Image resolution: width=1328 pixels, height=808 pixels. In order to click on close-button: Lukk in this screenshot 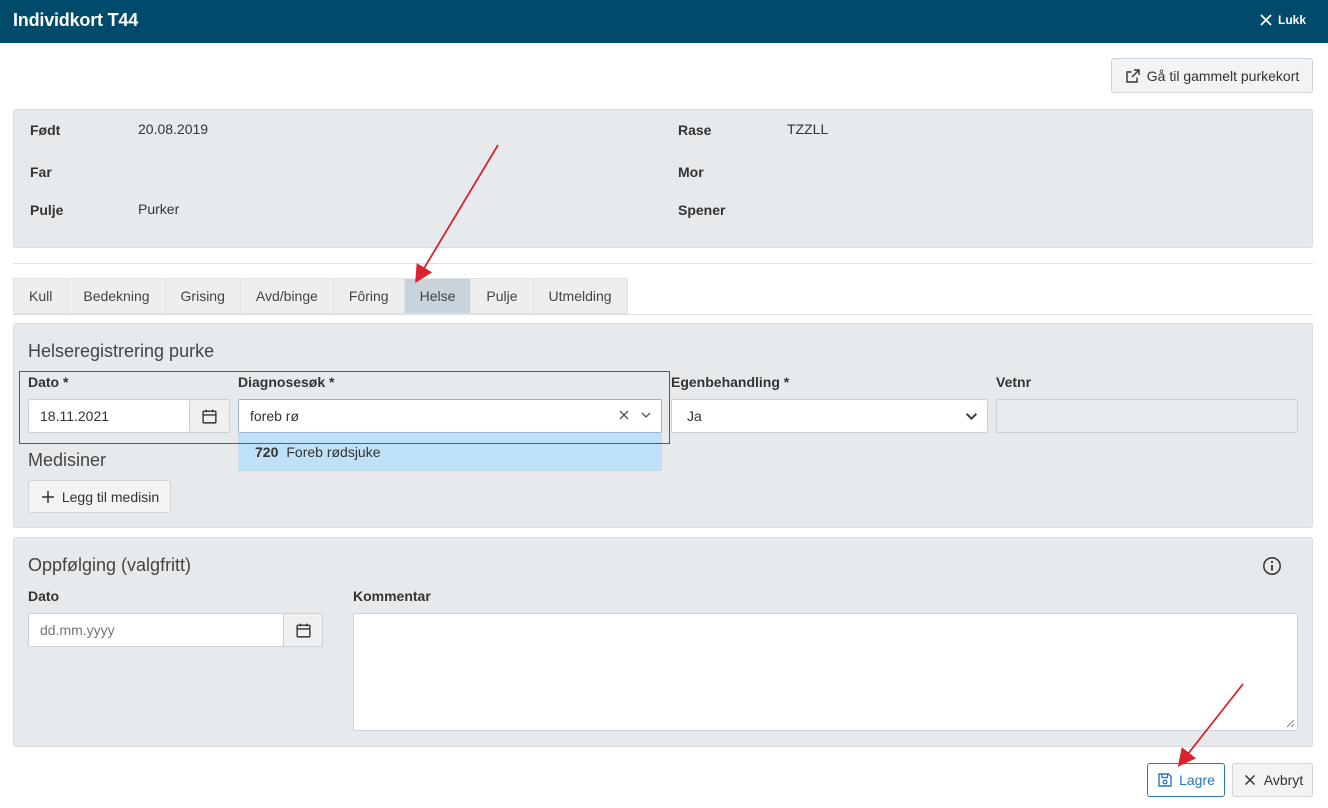, I will do `click(1282, 20)`.